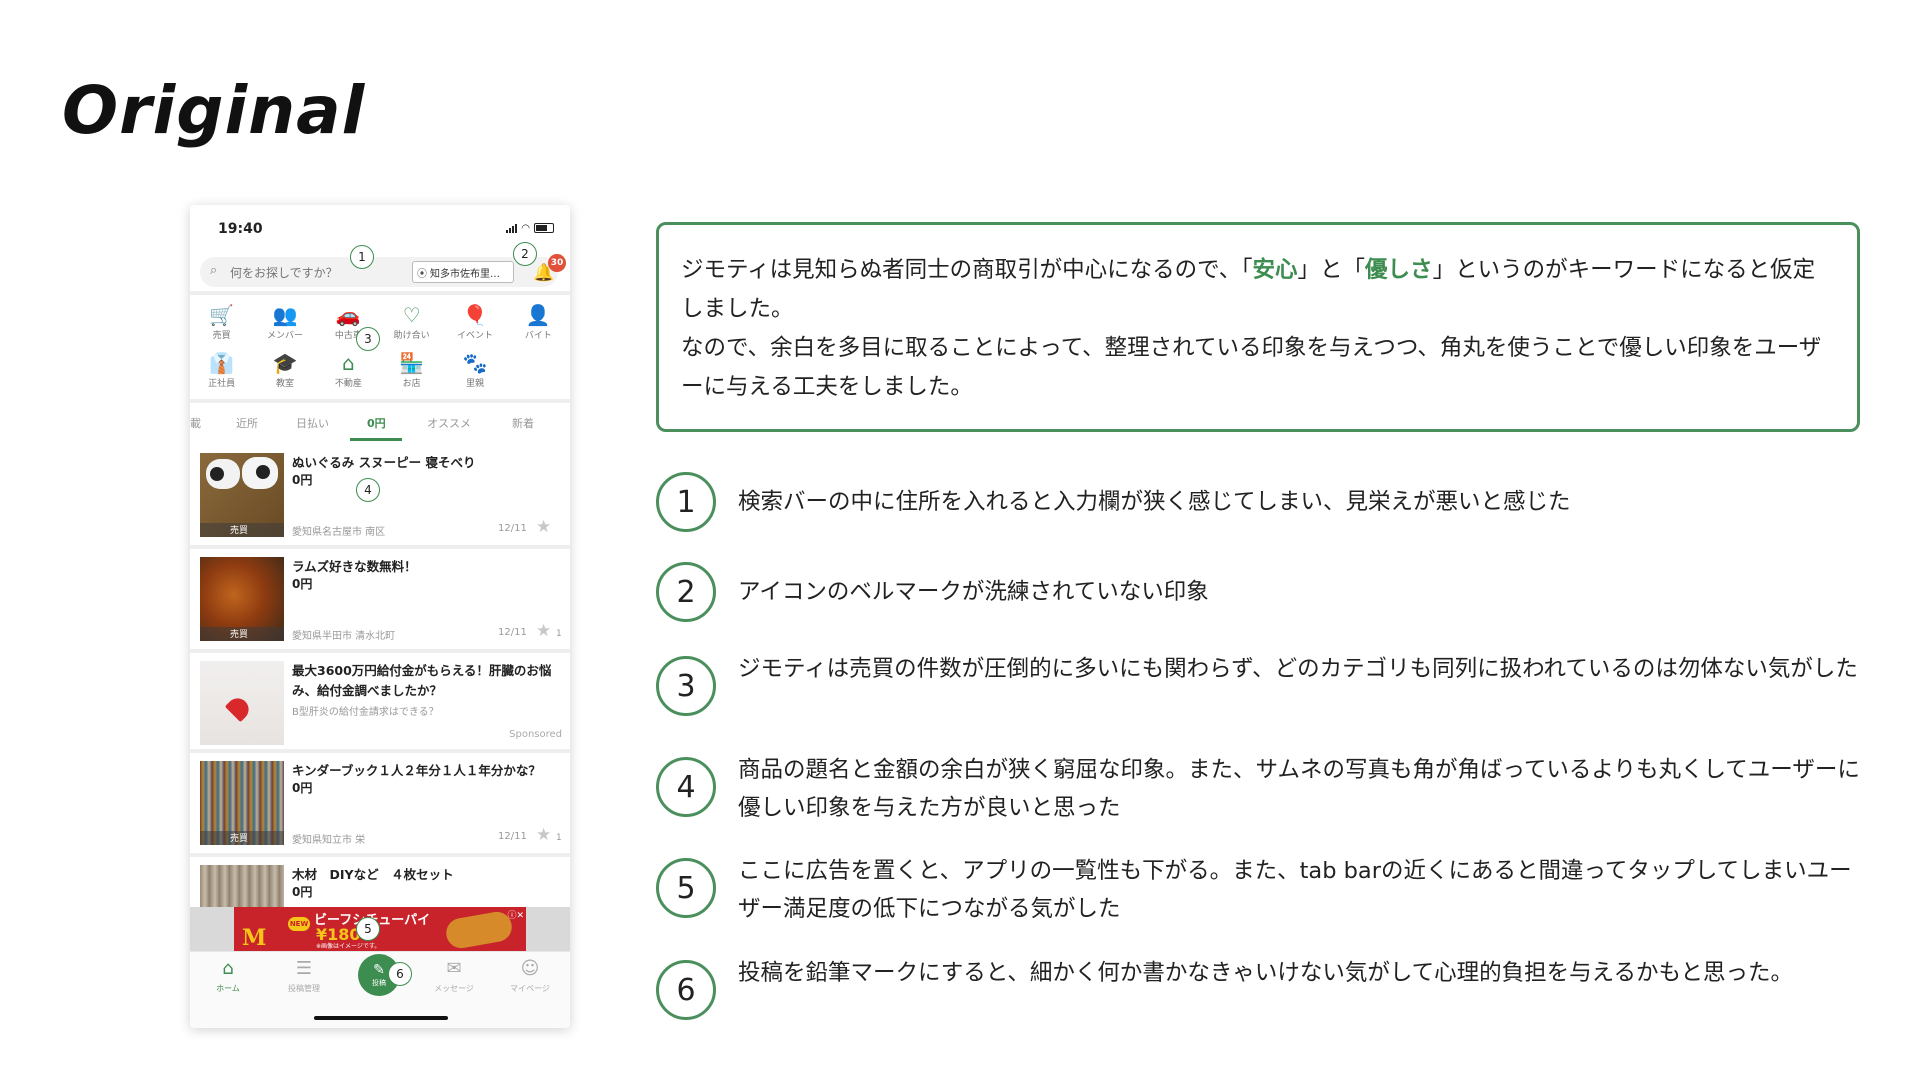  I want to click on tab-partial: 載, so click(195, 423).